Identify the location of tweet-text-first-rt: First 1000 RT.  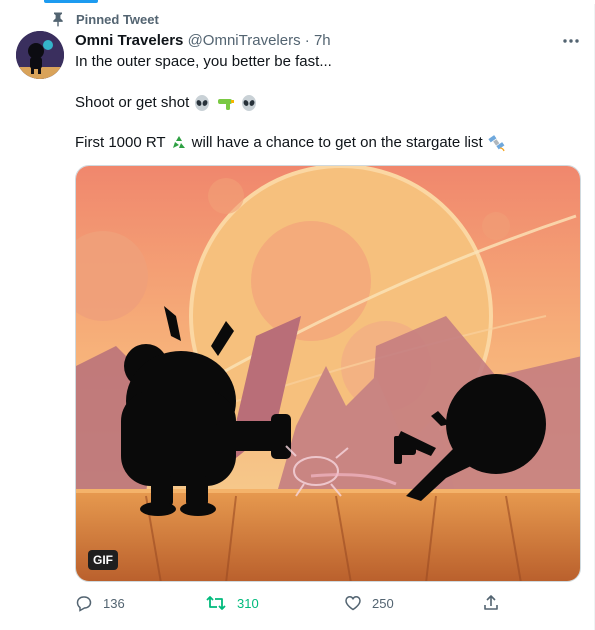
(120, 142).